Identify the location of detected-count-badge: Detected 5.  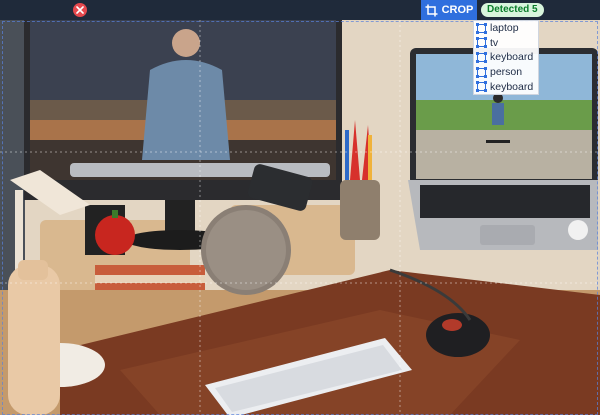
(512, 10).